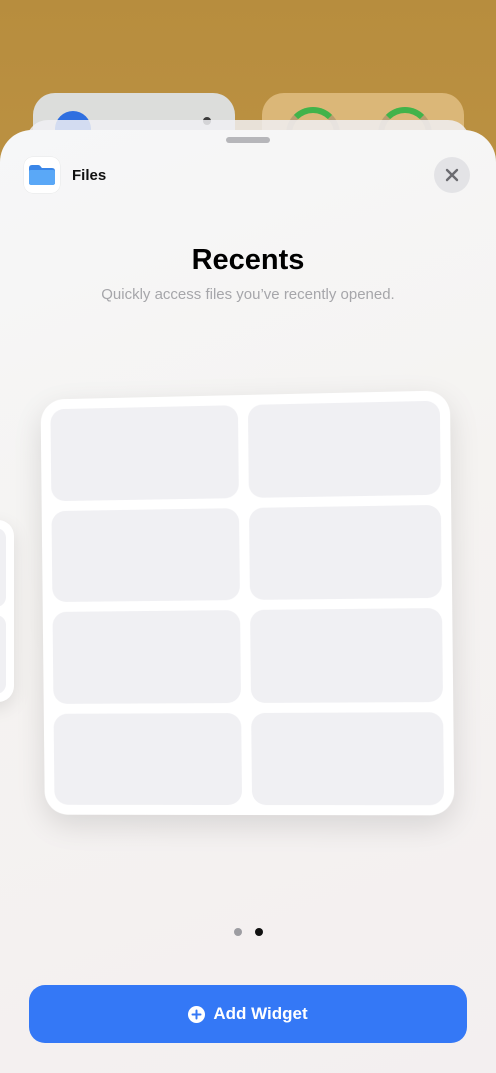 This screenshot has height=1073, width=496. What do you see at coordinates (89, 175) in the screenshot?
I see `app-name: Files` at bounding box center [89, 175].